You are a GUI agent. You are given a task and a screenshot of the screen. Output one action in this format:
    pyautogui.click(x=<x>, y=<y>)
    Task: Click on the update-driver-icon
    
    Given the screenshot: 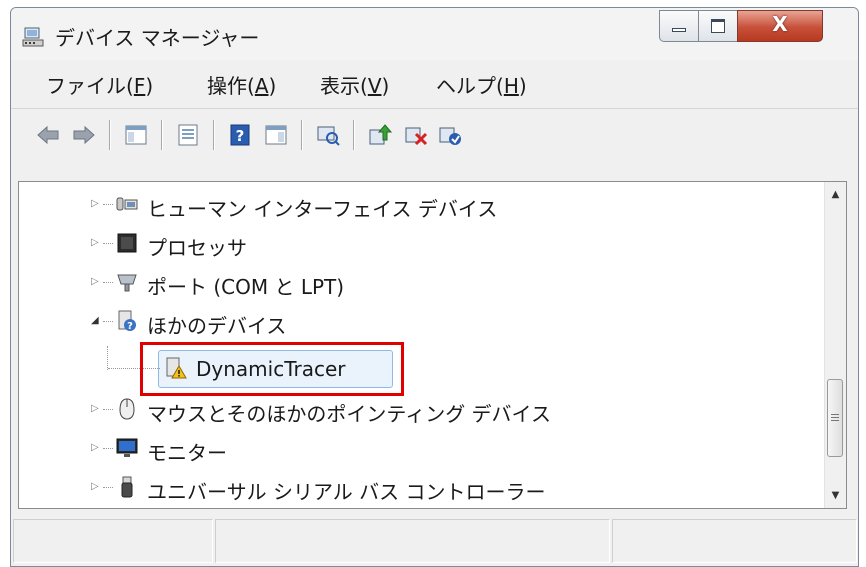 What is the action you would take?
    pyautogui.click(x=380, y=135)
    